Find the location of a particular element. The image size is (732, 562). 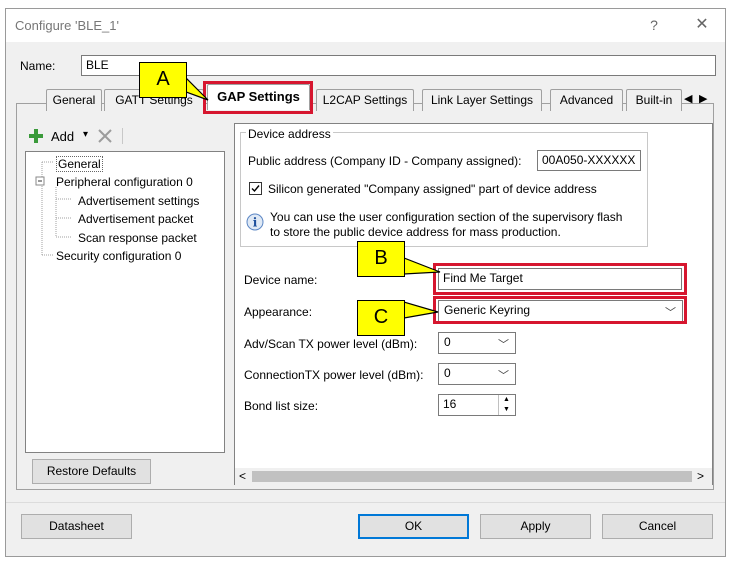

callout-a: A is located at coordinates (163, 80).